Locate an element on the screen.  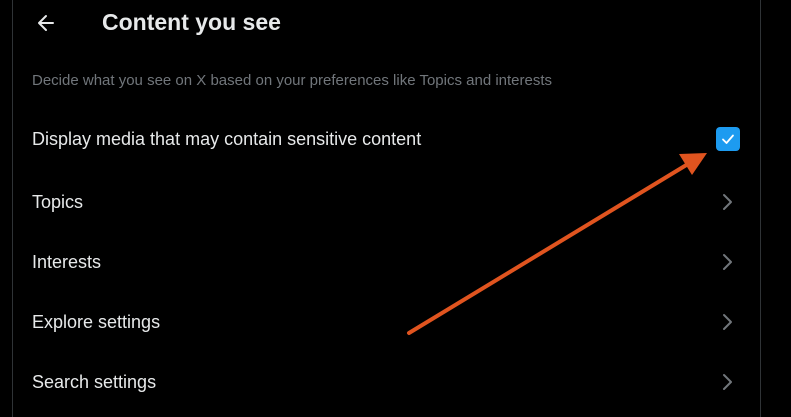
row-interests: Interests is located at coordinates (386, 262).